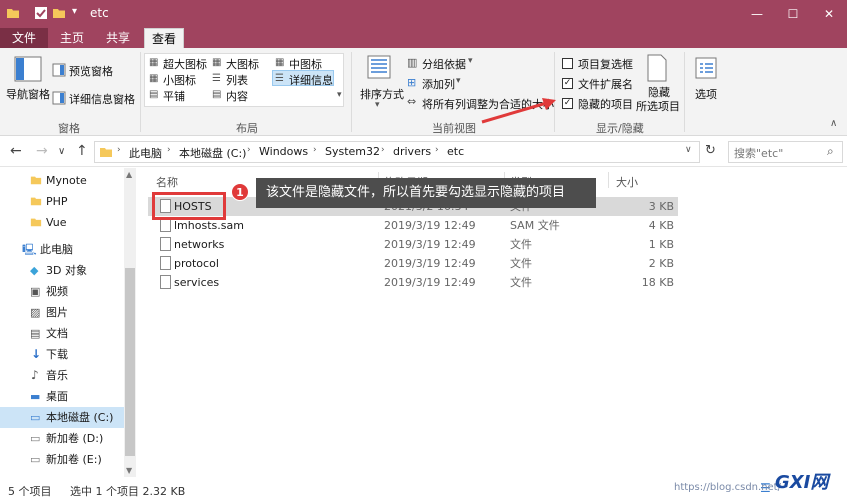  I want to click on nav-item-this-pc: 🖳 此电脑, so click(62, 249).